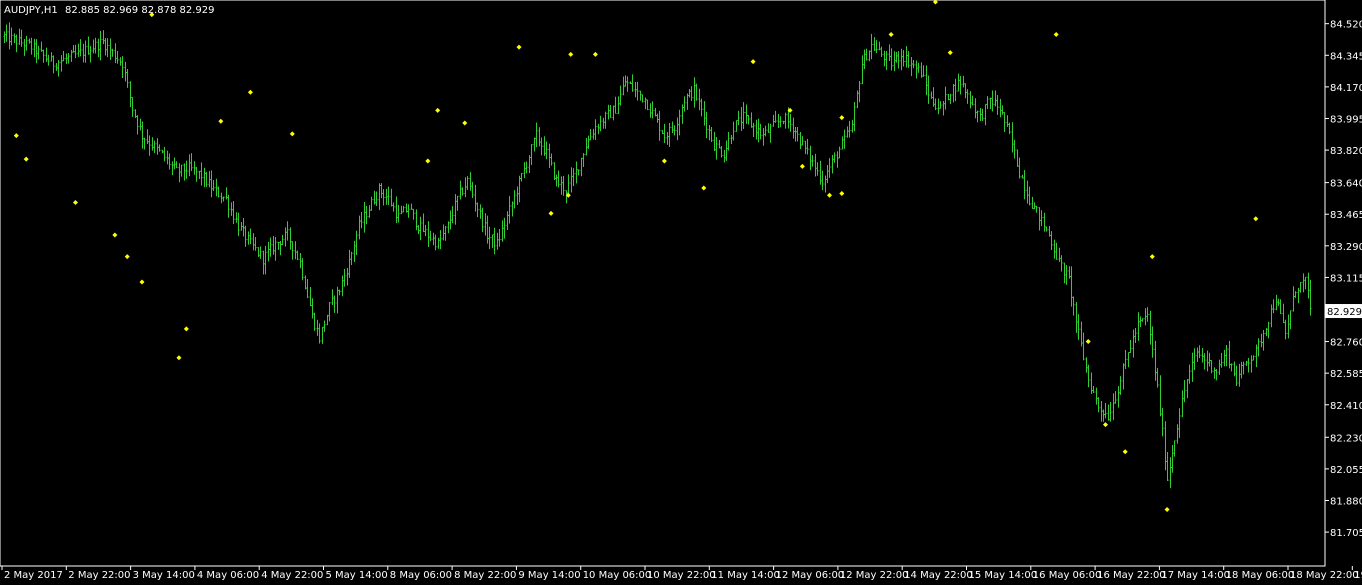  I want to click on x-tick-label: 4 May 06:00, so click(228, 575).